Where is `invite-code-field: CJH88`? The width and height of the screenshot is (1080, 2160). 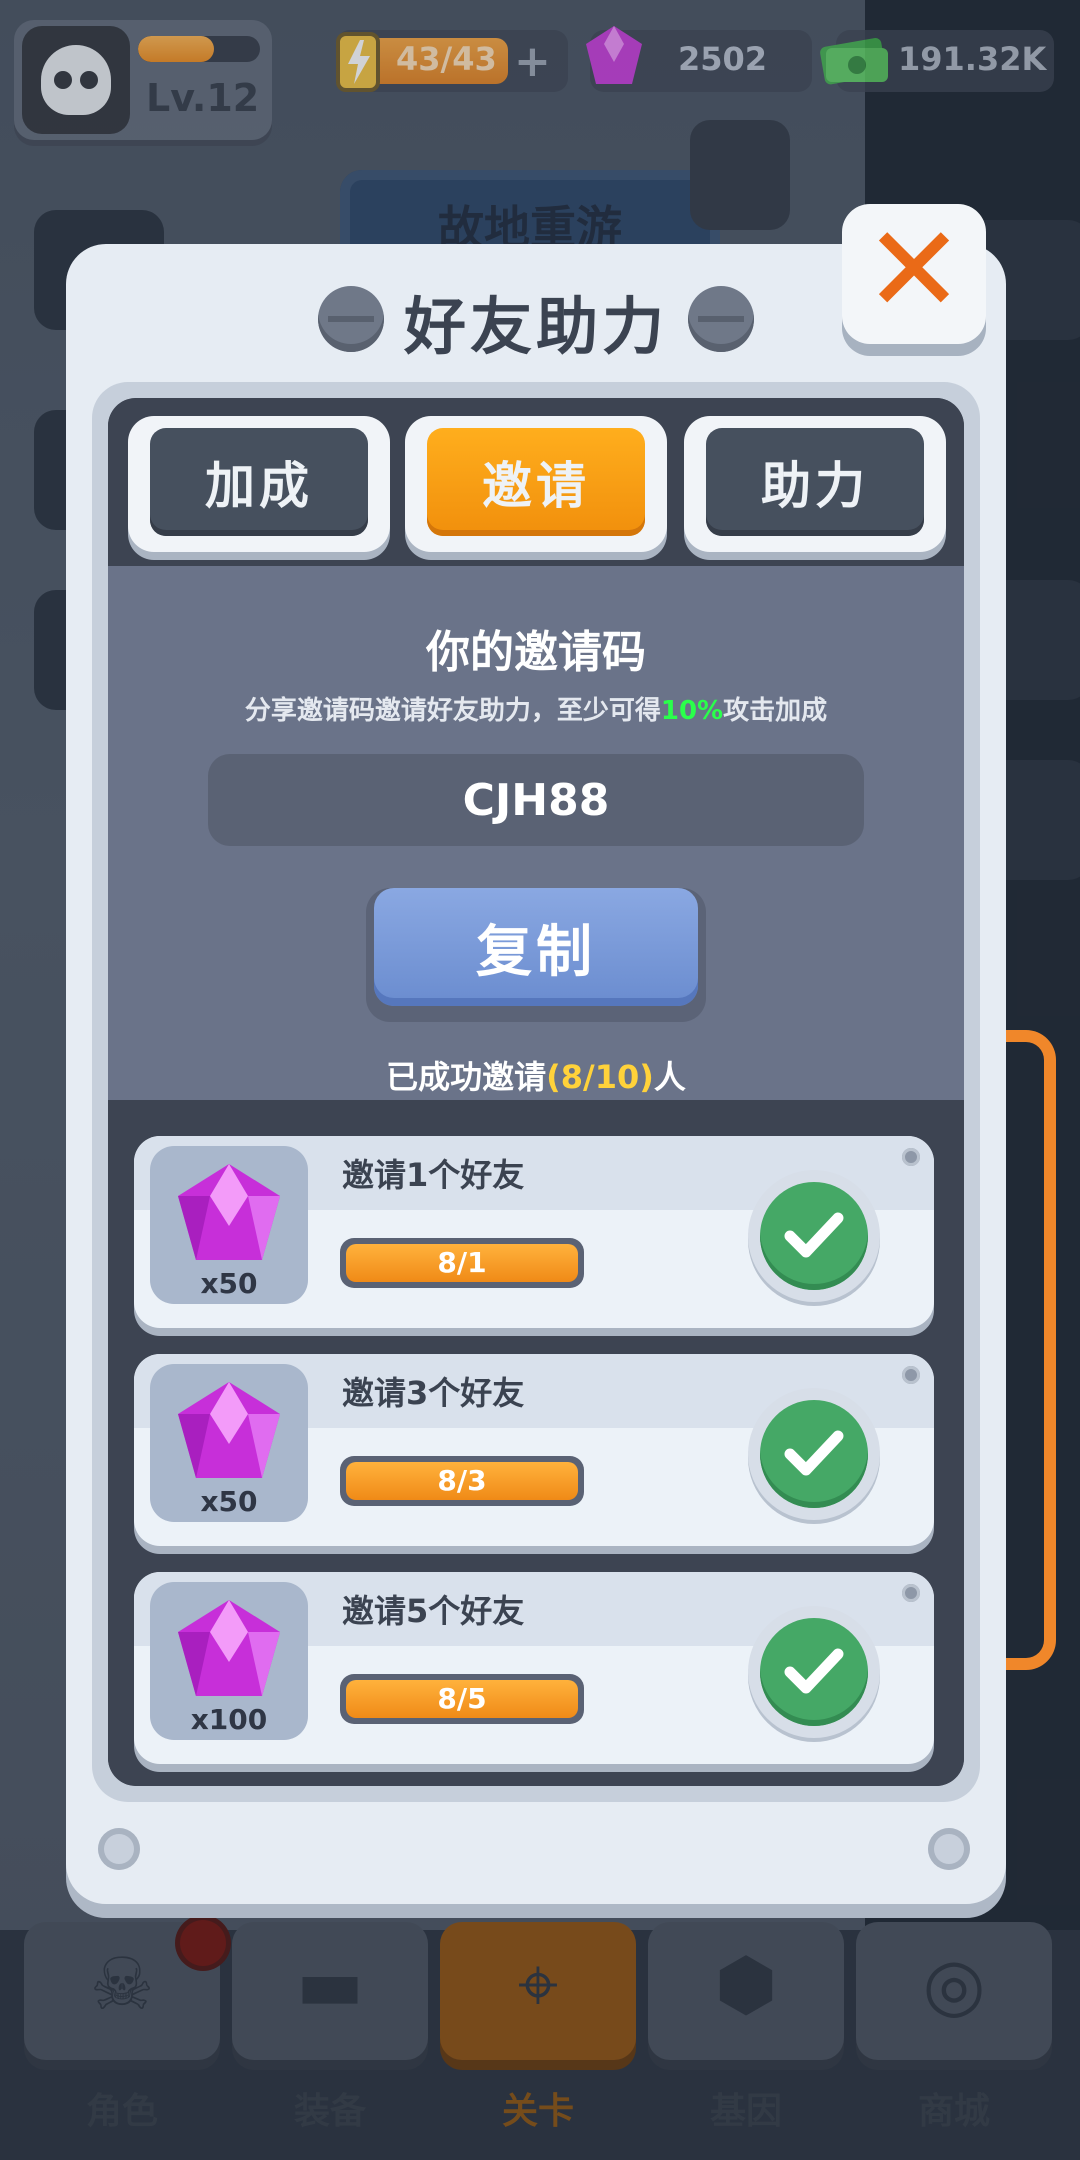 invite-code-field: CJH88 is located at coordinates (536, 800).